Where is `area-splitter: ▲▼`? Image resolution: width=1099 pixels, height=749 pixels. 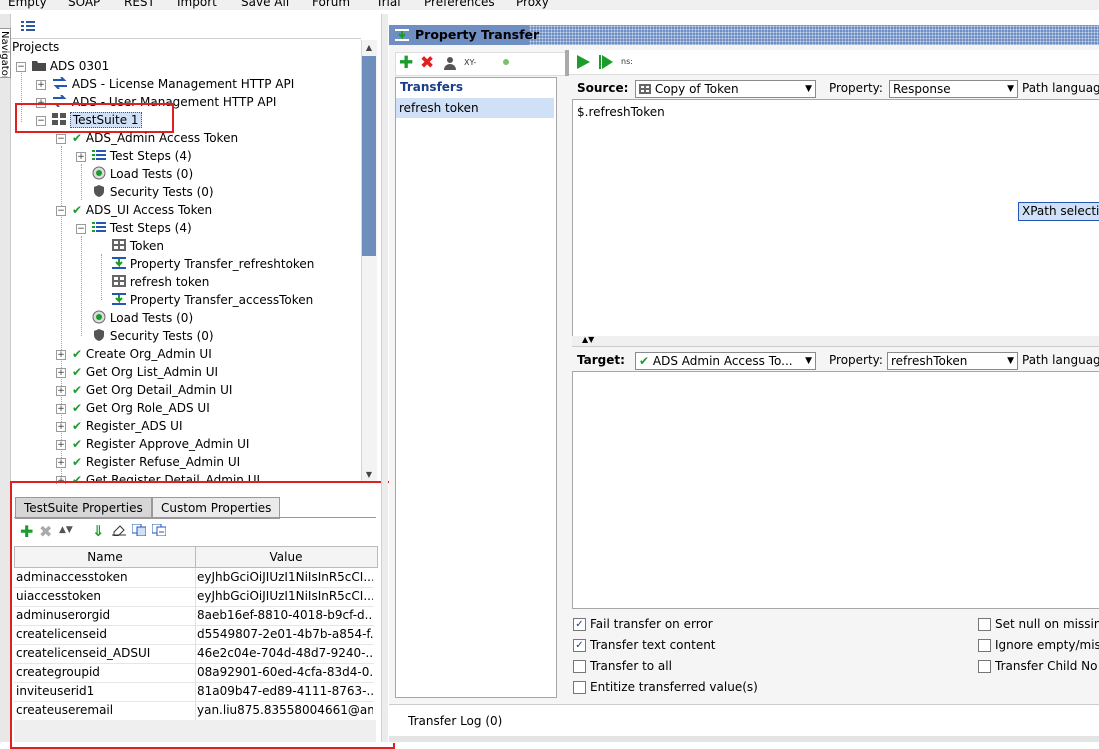 area-splitter: ▲▼ is located at coordinates (835, 341).